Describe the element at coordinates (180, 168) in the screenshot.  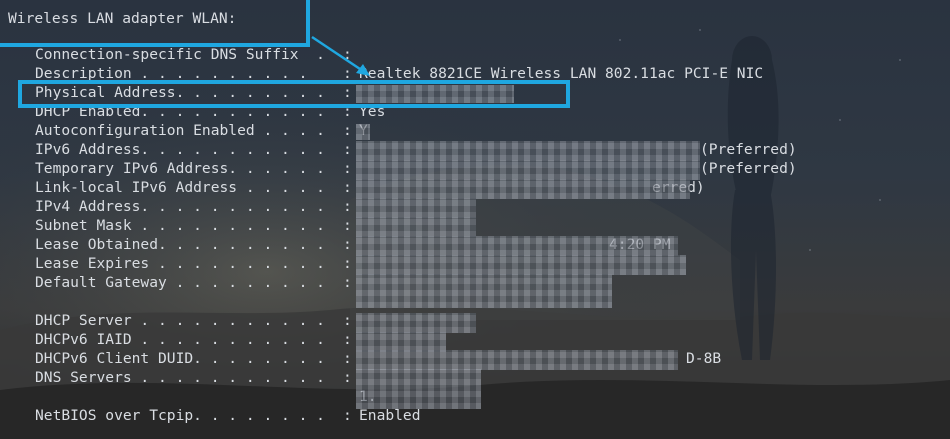
I see `row-label: Temporary IPv6 Address. . . . . .` at that location.